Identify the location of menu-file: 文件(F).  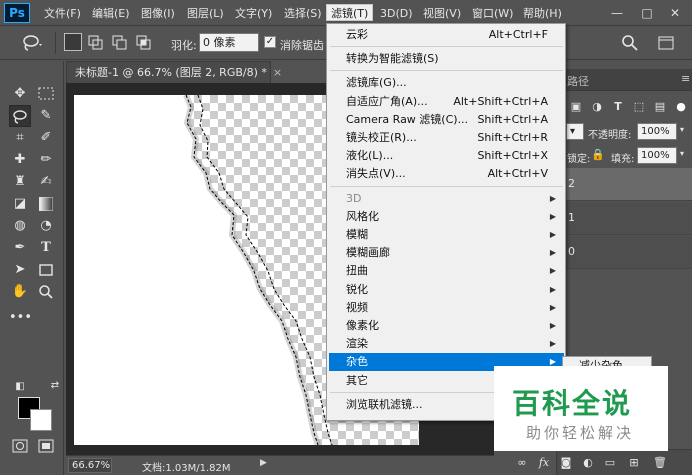
(62, 13).